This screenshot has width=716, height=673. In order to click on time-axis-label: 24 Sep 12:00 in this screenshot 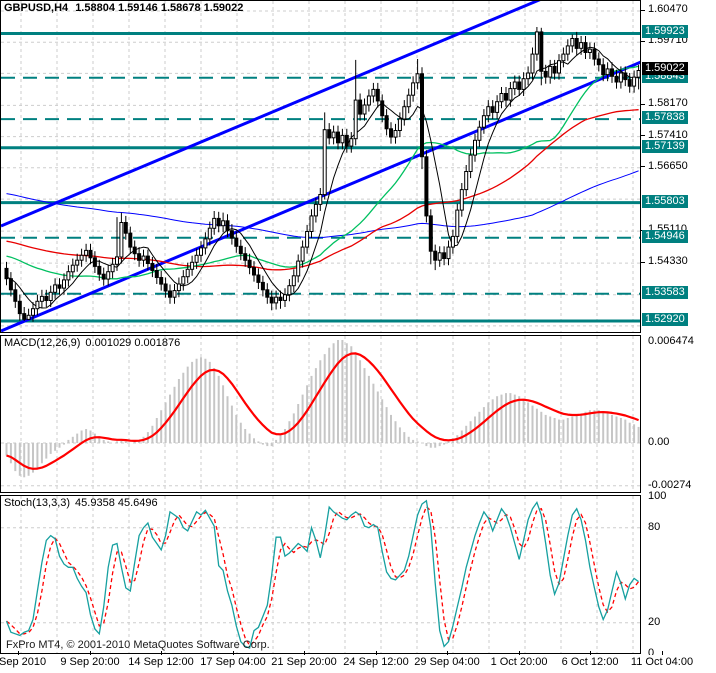, I will do `click(376, 662)`.